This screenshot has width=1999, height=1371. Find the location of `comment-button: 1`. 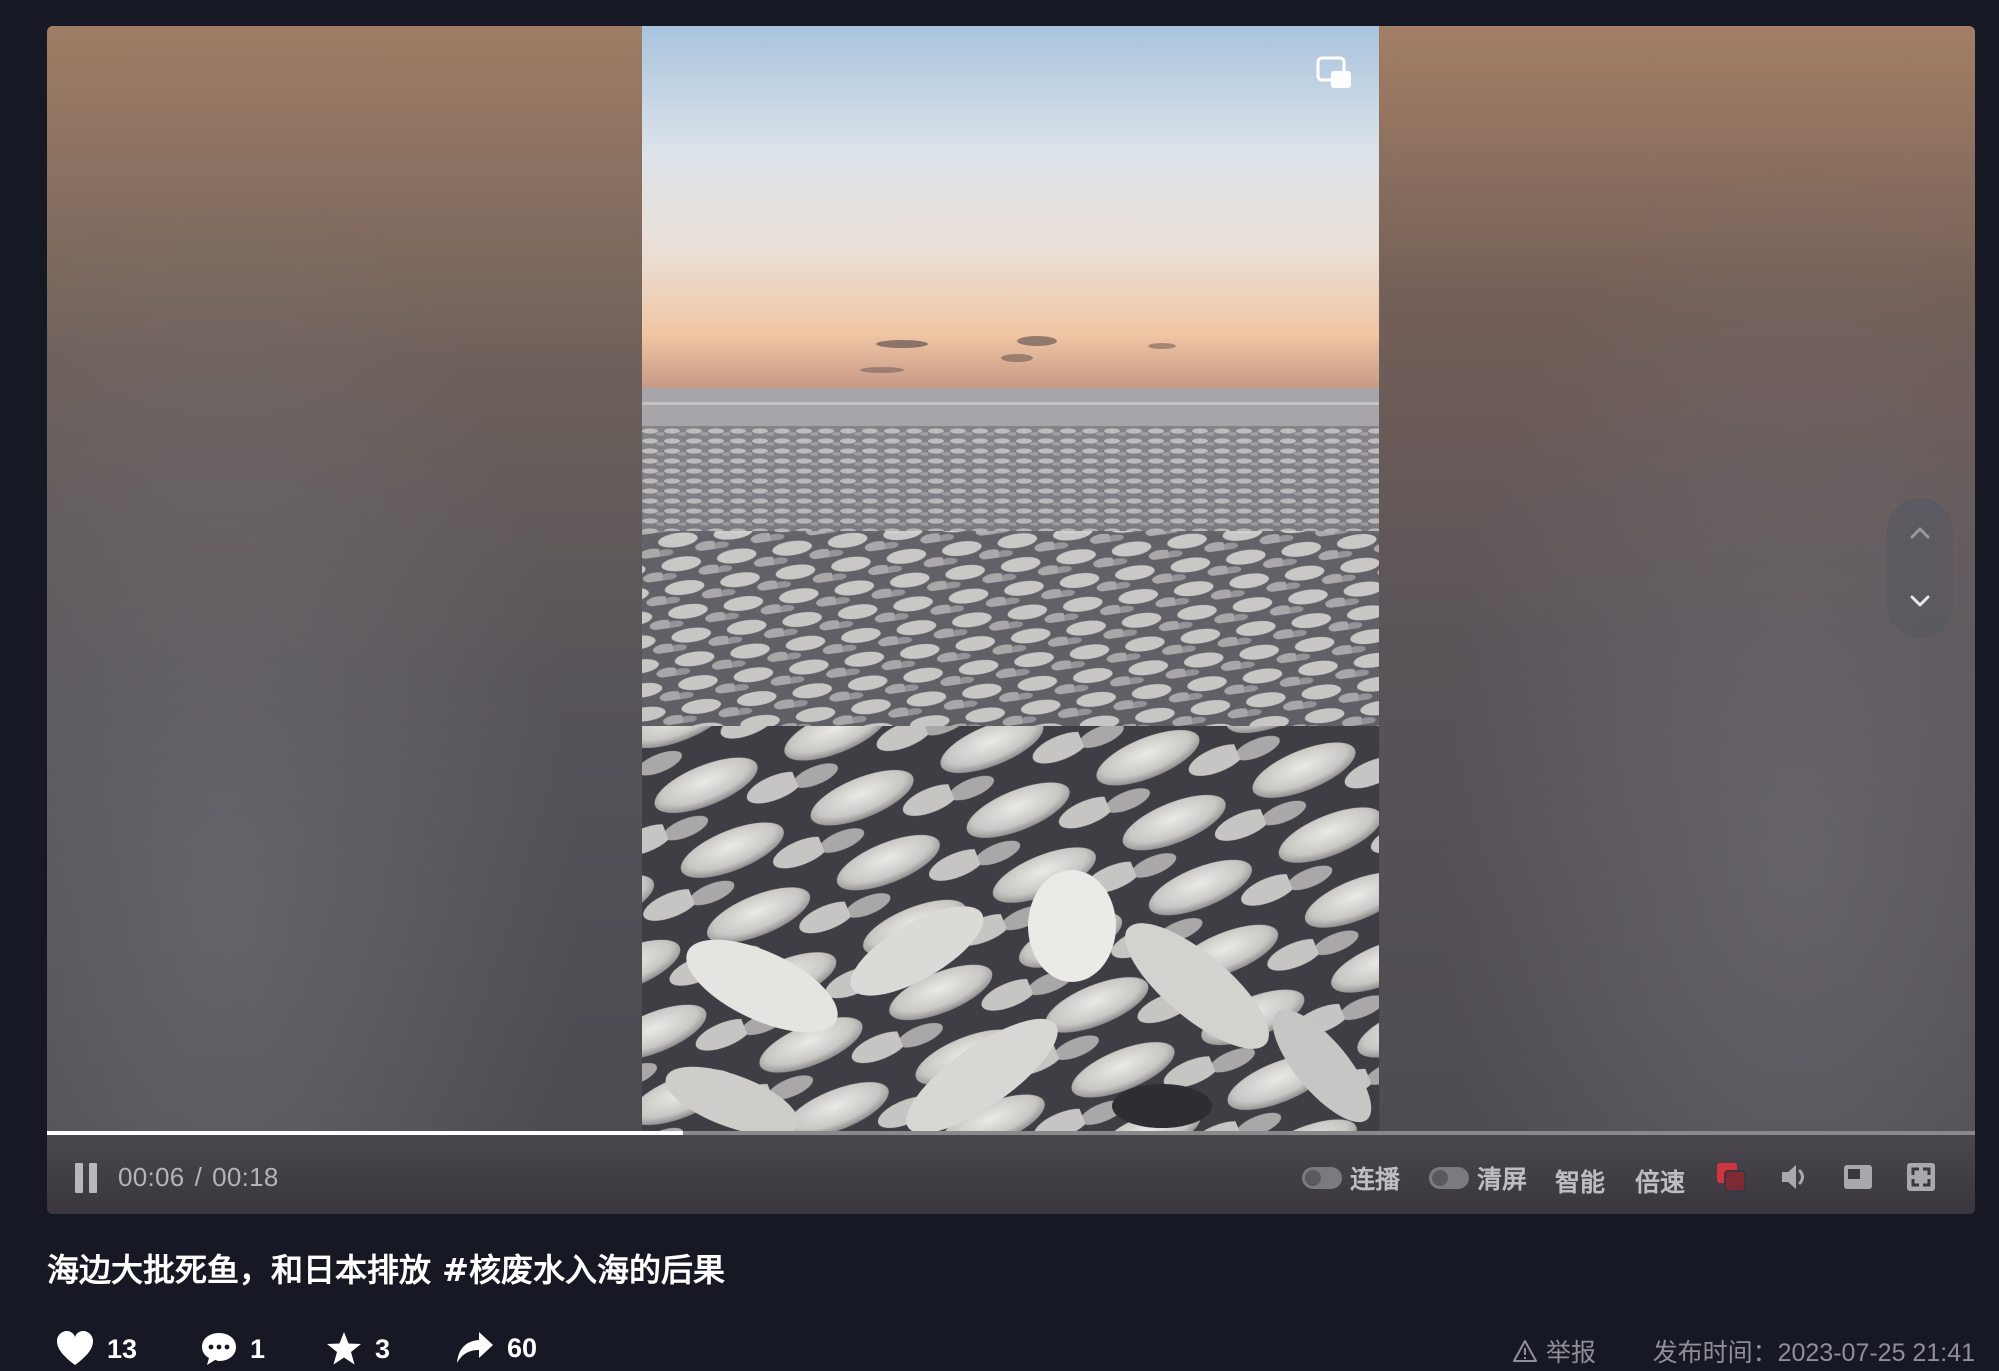

comment-button: 1 is located at coordinates (232, 1349).